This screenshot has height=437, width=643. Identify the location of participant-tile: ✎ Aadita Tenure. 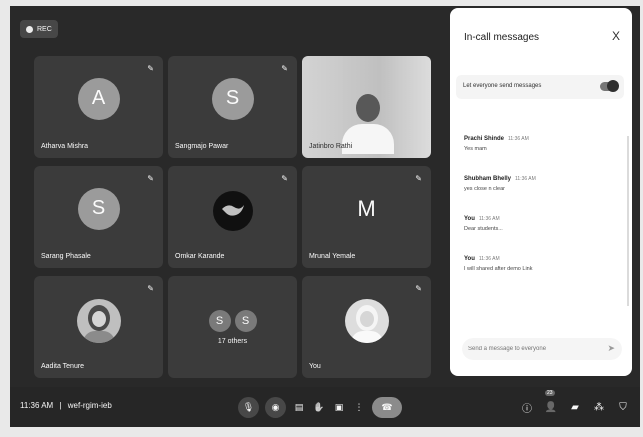
(98, 327).